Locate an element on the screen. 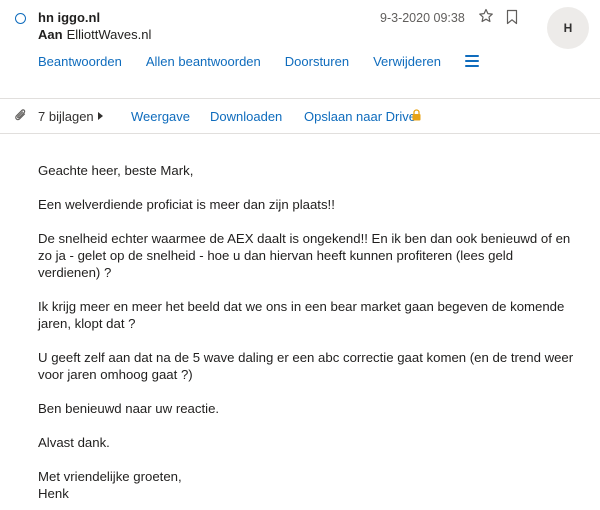  attachments-count: 7 bijlagen is located at coordinates (66, 116).